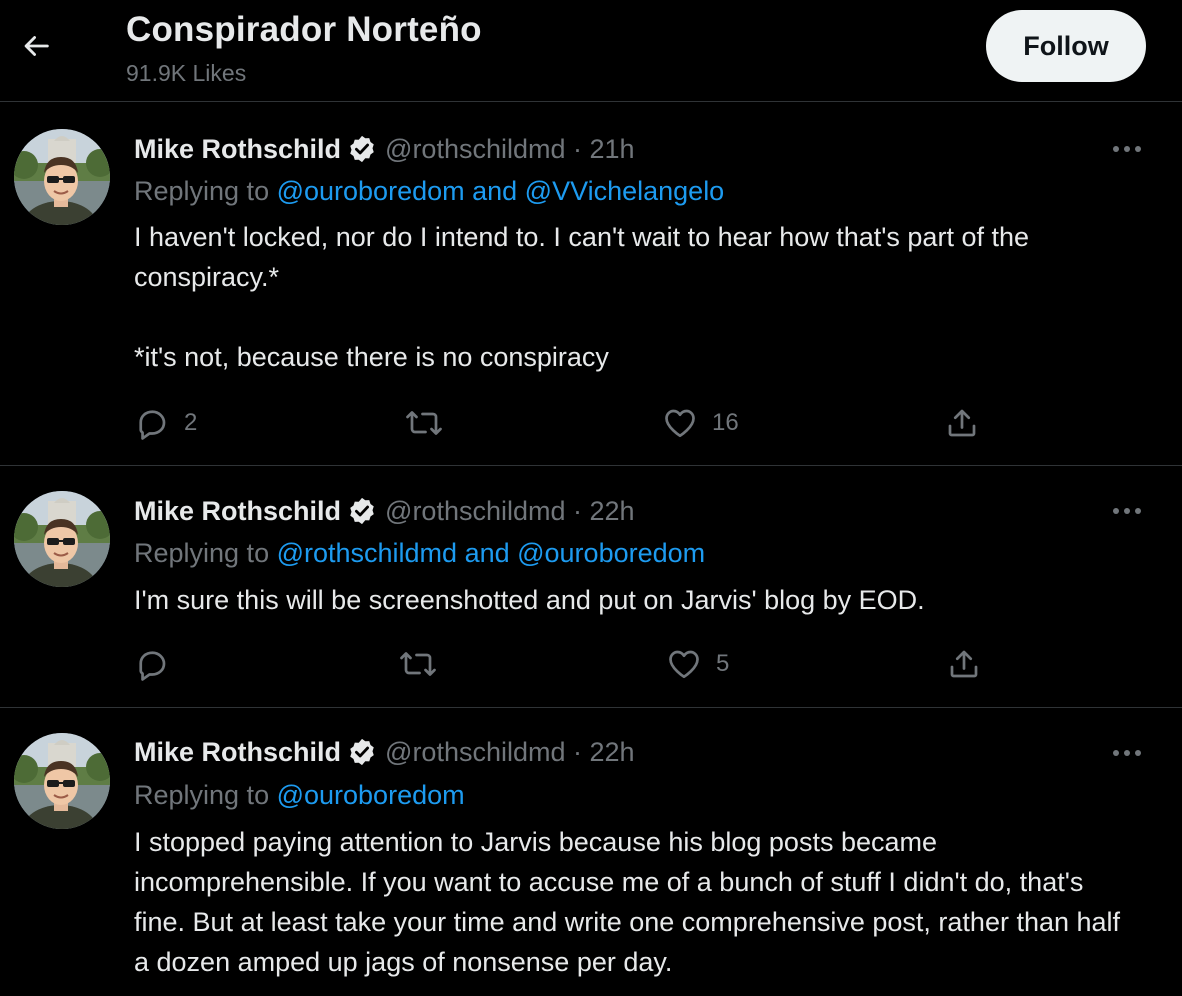 The image size is (1182, 996). What do you see at coordinates (491, 553) in the screenshot?
I see `replying-to-links: @rothschildmd and @ouroboredom` at bounding box center [491, 553].